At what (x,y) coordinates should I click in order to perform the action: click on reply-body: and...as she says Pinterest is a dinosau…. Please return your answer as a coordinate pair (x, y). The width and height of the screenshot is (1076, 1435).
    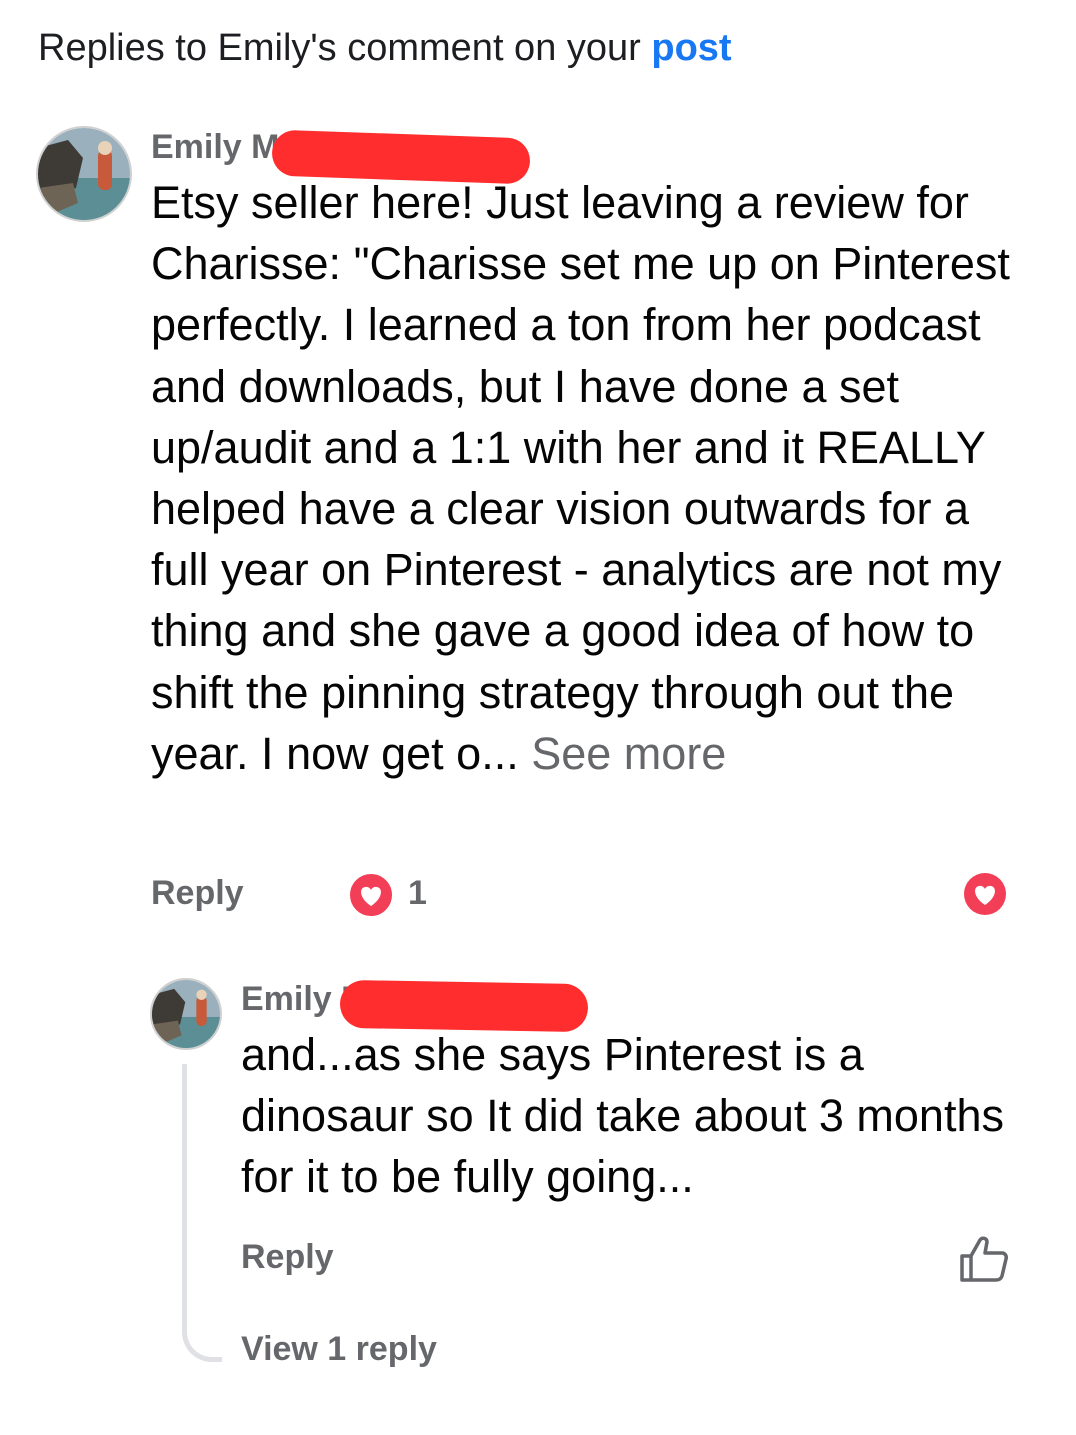
    Looking at the image, I should click on (622, 1116).